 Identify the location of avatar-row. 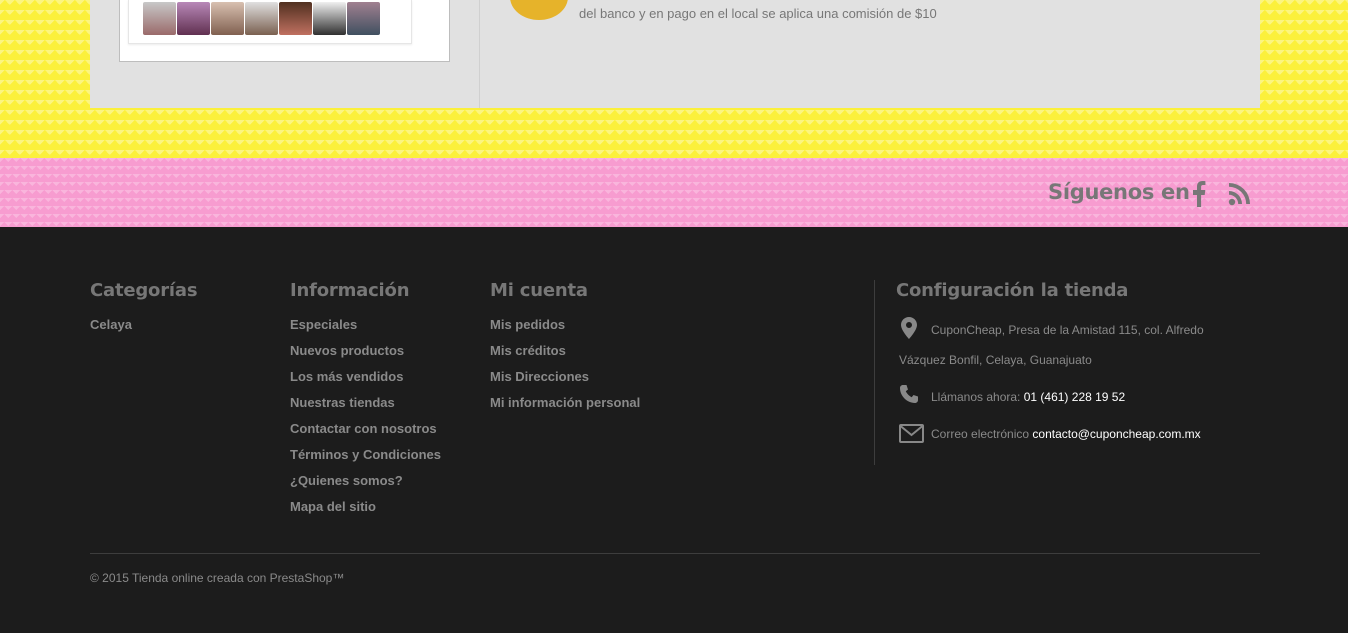
(261, 18).